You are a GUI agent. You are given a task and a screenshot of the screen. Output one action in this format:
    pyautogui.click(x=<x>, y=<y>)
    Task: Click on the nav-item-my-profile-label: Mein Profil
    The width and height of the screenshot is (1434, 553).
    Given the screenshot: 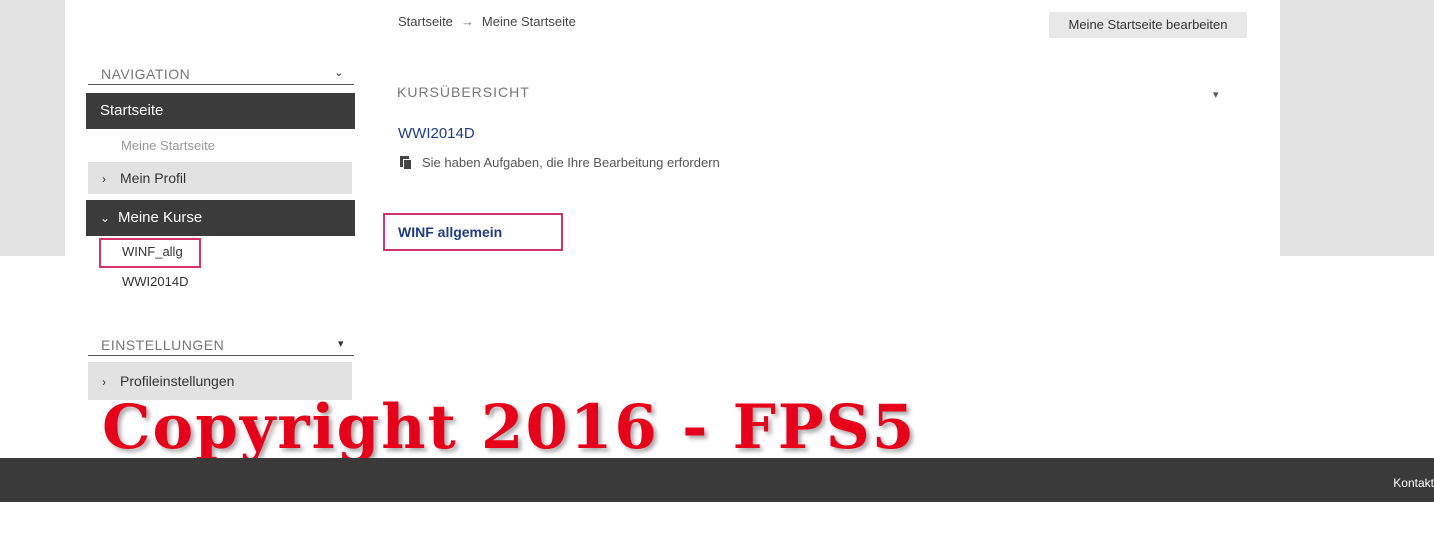 What is the action you would take?
    pyautogui.click(x=153, y=178)
    